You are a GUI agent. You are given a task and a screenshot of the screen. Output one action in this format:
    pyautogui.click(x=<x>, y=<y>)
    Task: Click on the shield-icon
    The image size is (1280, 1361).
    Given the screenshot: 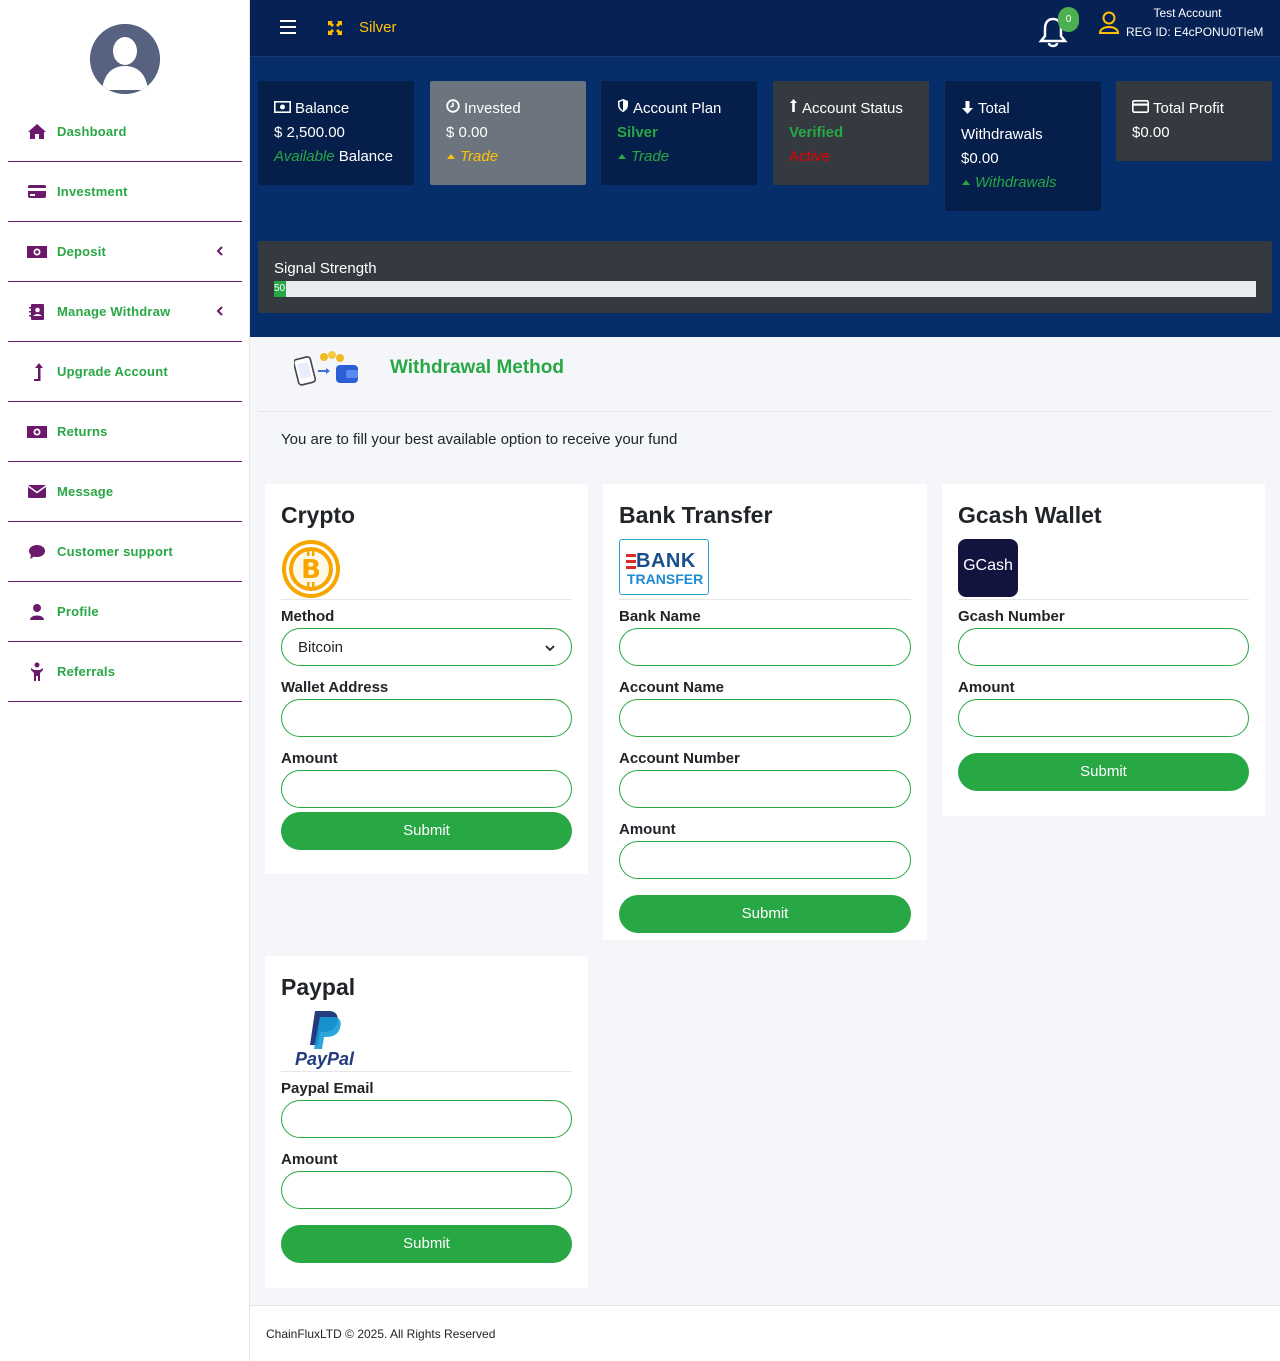 What is the action you would take?
    pyautogui.click(x=623, y=109)
    